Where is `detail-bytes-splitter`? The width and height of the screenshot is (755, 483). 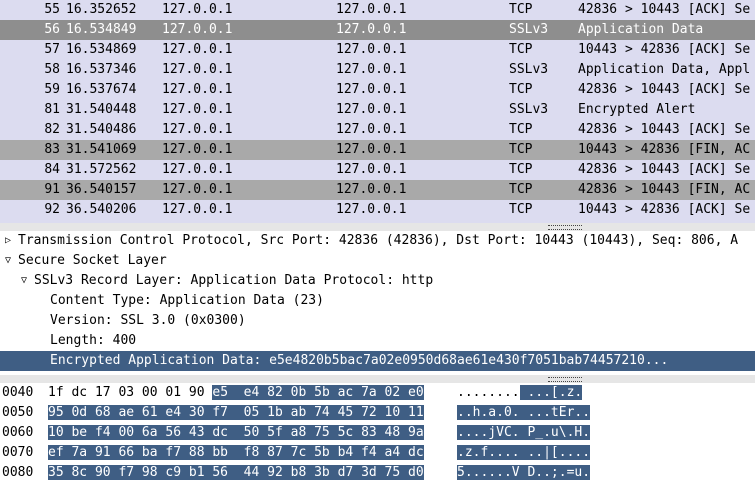
detail-bytes-splitter is located at coordinates (377, 379).